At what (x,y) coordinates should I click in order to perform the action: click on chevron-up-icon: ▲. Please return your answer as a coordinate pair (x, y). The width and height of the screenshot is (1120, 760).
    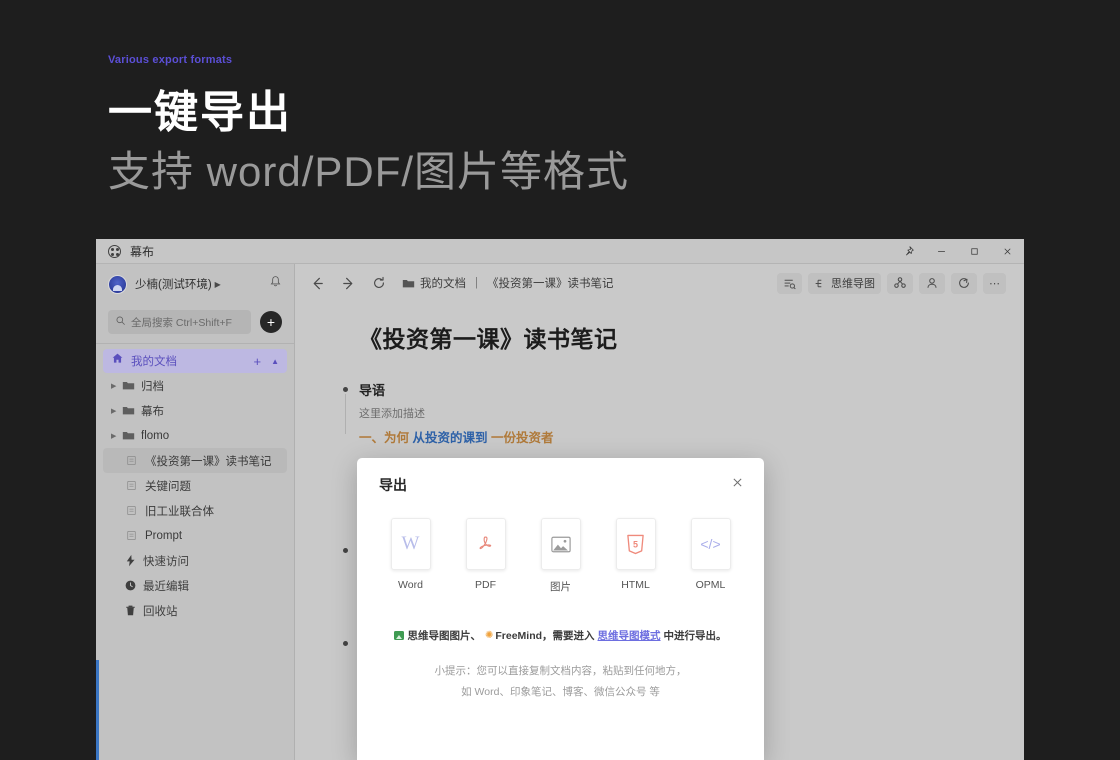
    Looking at the image, I should click on (275, 361).